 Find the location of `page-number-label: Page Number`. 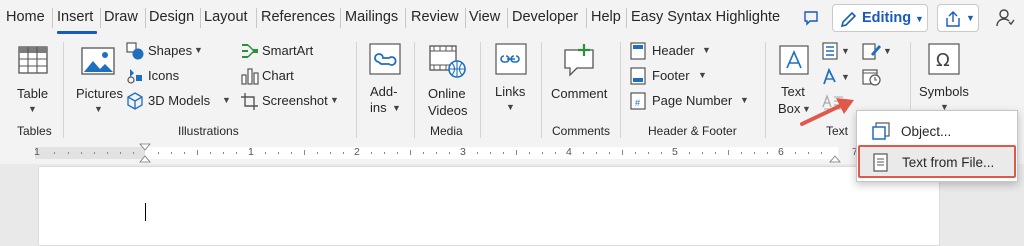

page-number-label: Page Number is located at coordinates (692, 100).